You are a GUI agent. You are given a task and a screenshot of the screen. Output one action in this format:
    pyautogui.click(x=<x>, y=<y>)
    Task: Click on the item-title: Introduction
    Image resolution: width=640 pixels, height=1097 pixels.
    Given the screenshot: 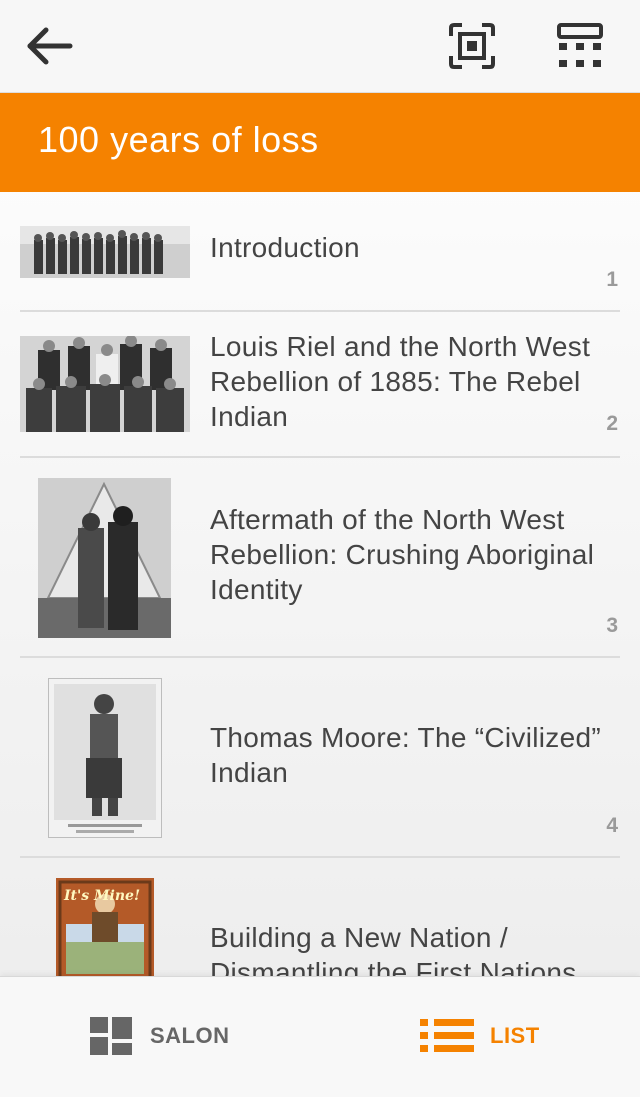 What is the action you would take?
    pyautogui.click(x=285, y=247)
    